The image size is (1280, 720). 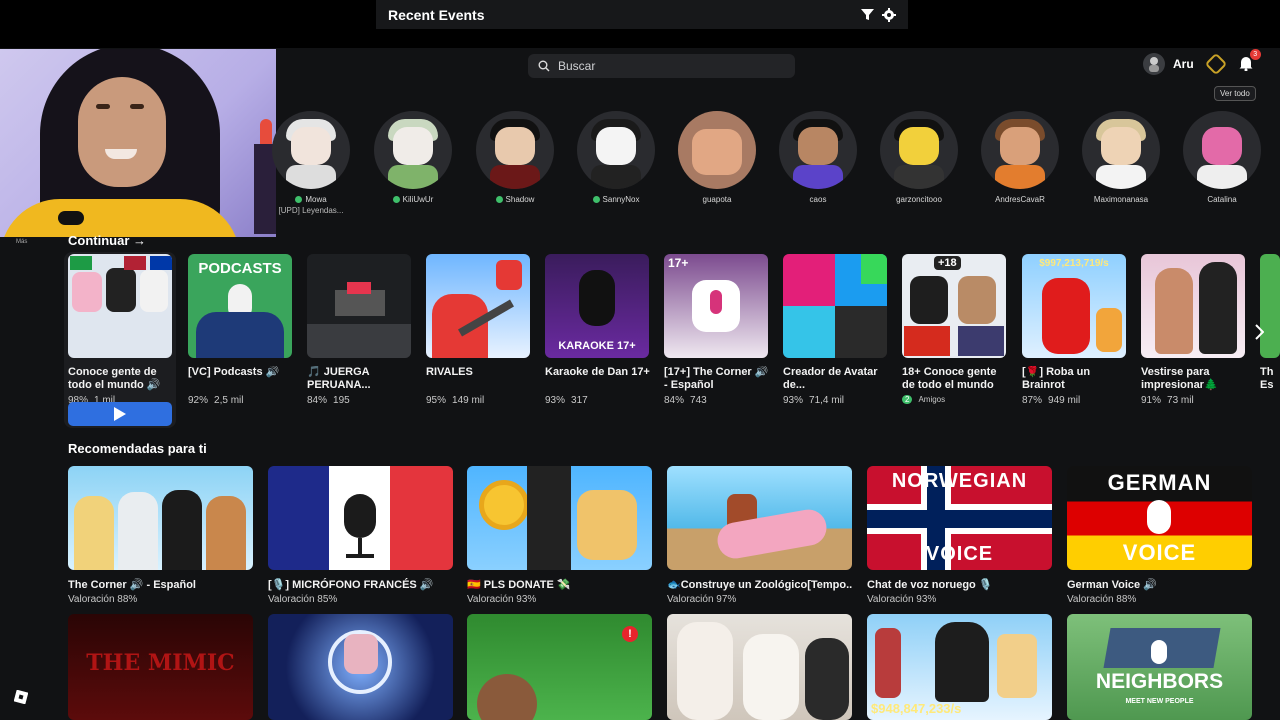 What do you see at coordinates (499, 199) in the screenshot?
I see `online-indicator` at bounding box center [499, 199].